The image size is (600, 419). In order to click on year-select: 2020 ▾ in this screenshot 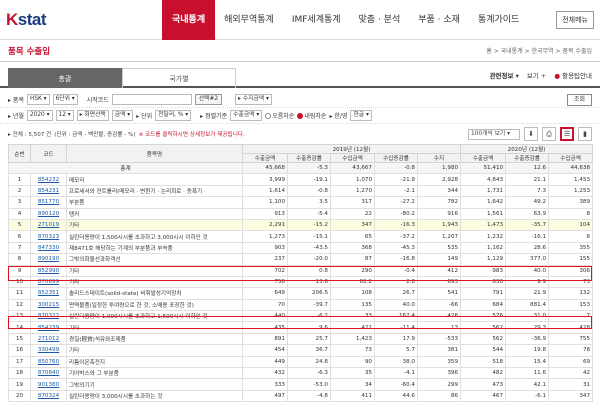, I will do `click(39, 115)`.